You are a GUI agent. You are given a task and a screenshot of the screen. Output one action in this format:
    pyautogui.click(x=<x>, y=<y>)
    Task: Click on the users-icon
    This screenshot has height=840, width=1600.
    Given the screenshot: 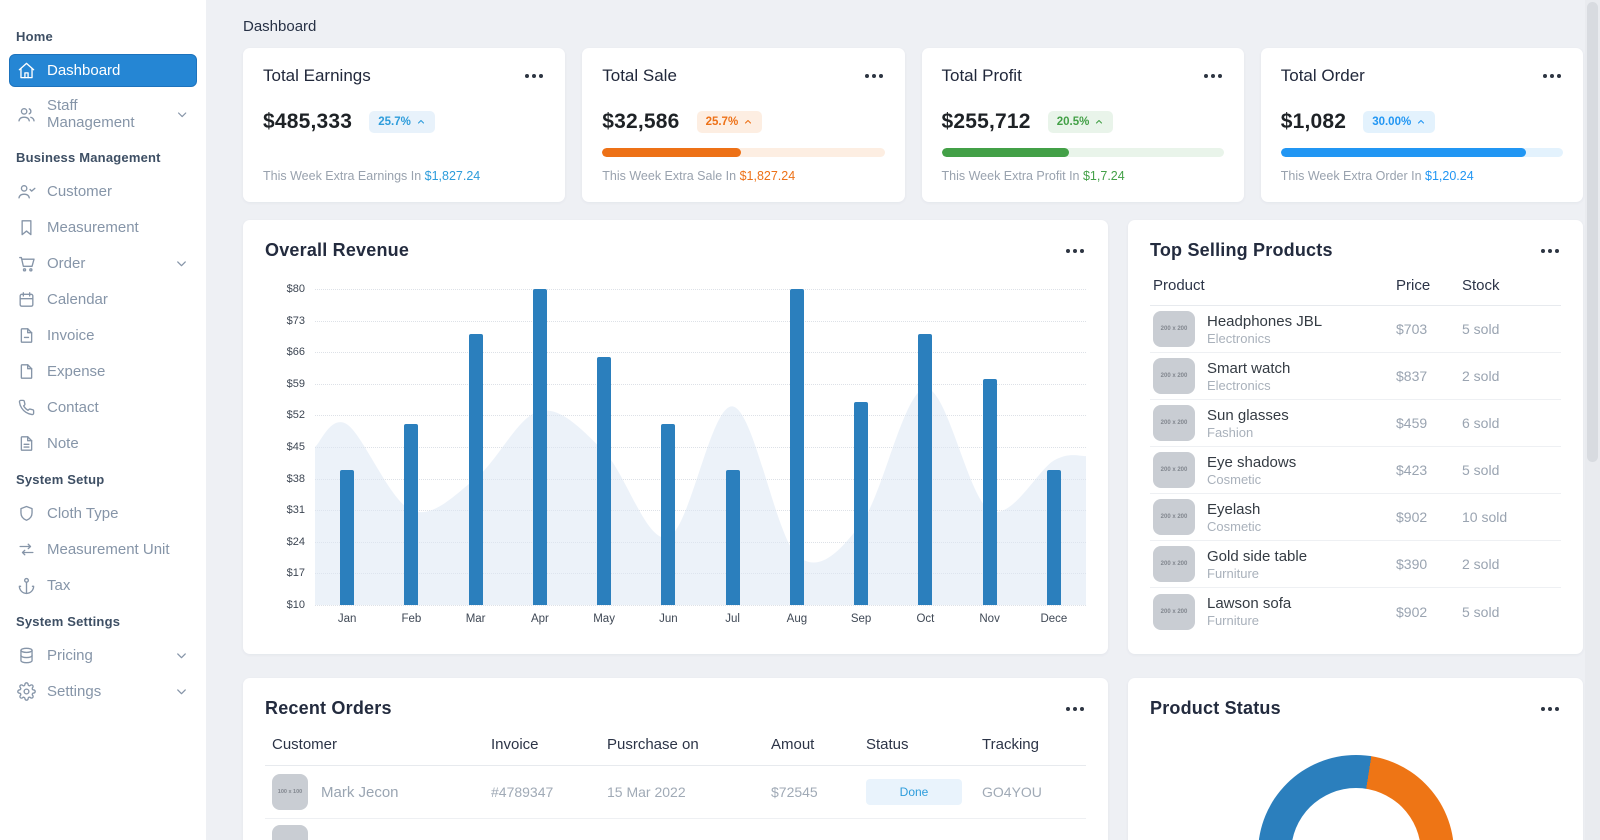 What is the action you would take?
    pyautogui.click(x=26, y=114)
    